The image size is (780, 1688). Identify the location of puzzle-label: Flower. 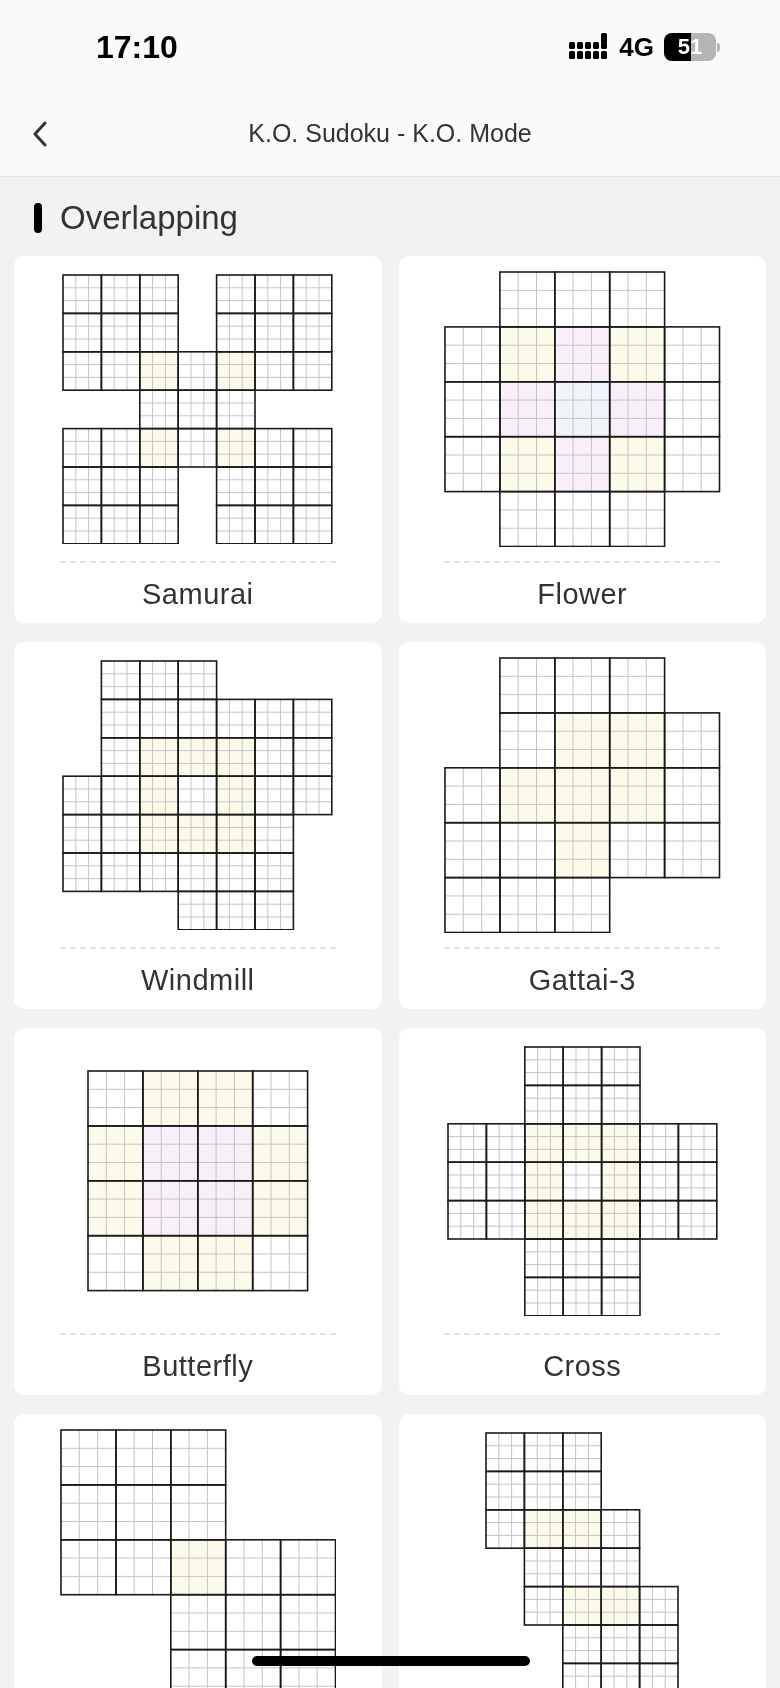
(582, 594).